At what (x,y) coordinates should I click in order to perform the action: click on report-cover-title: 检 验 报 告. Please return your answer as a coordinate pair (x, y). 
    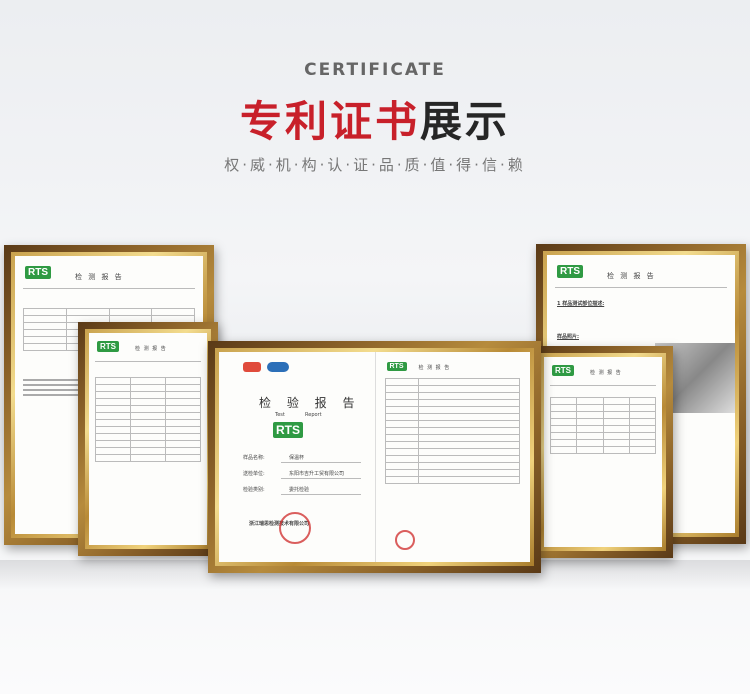
    Looking at the image, I should click on (310, 403).